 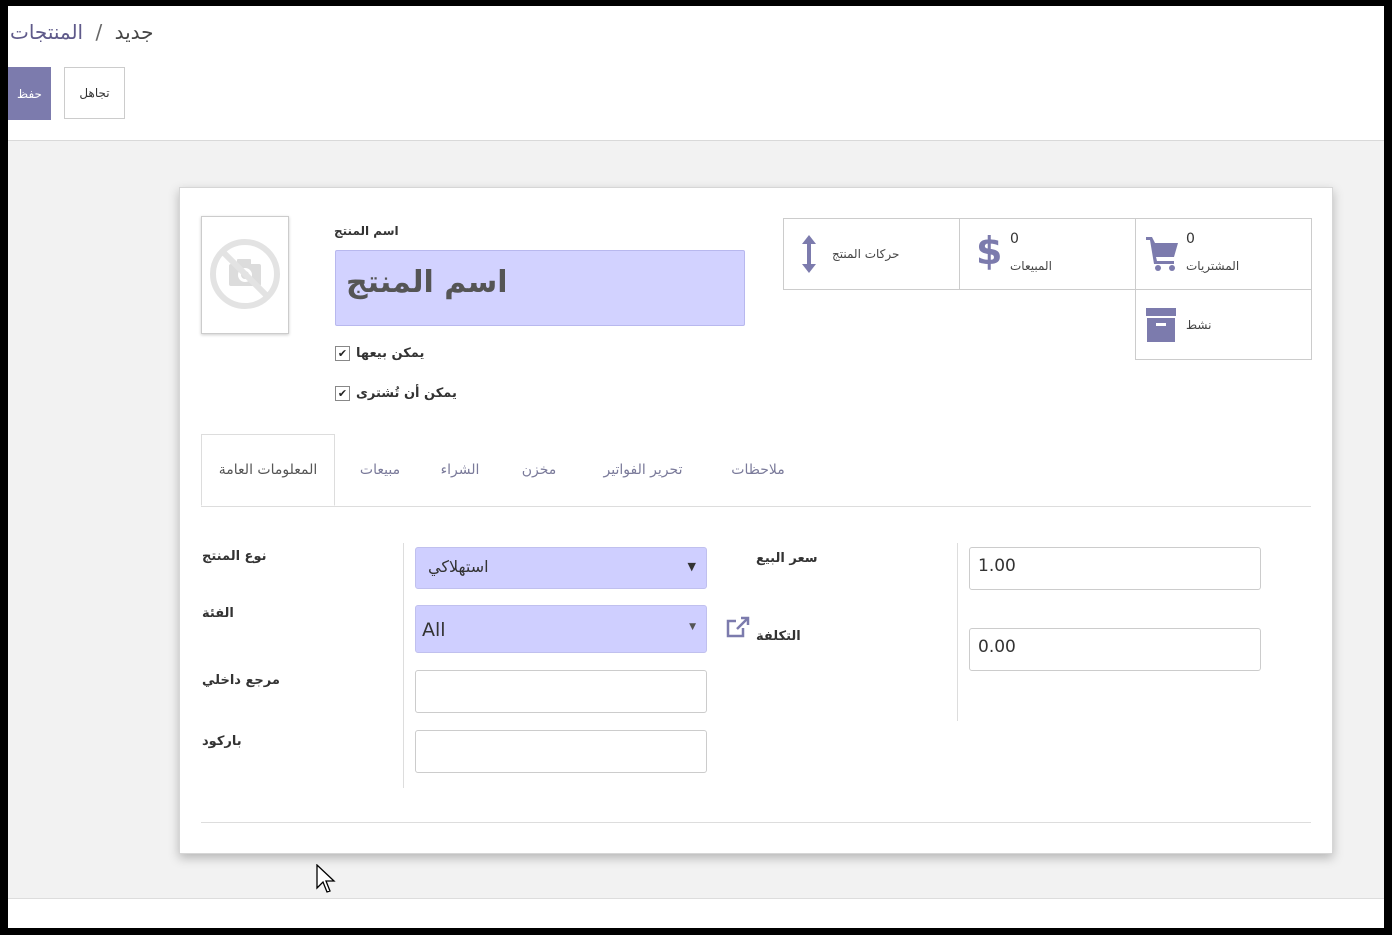 What do you see at coordinates (222, 741) in the screenshot?
I see `barcode-label: باركود` at bounding box center [222, 741].